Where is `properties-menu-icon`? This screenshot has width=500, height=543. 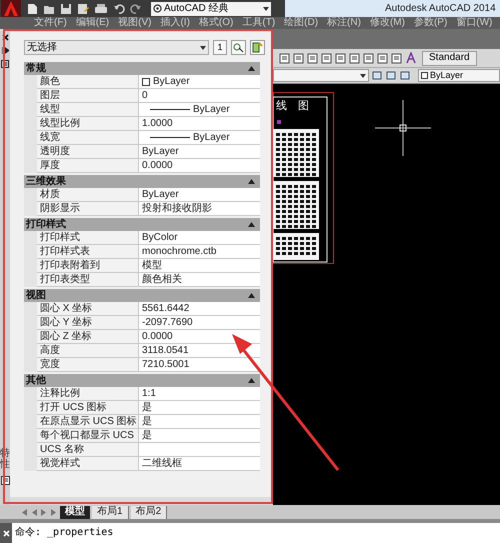 properties-menu-icon is located at coordinates (5, 64).